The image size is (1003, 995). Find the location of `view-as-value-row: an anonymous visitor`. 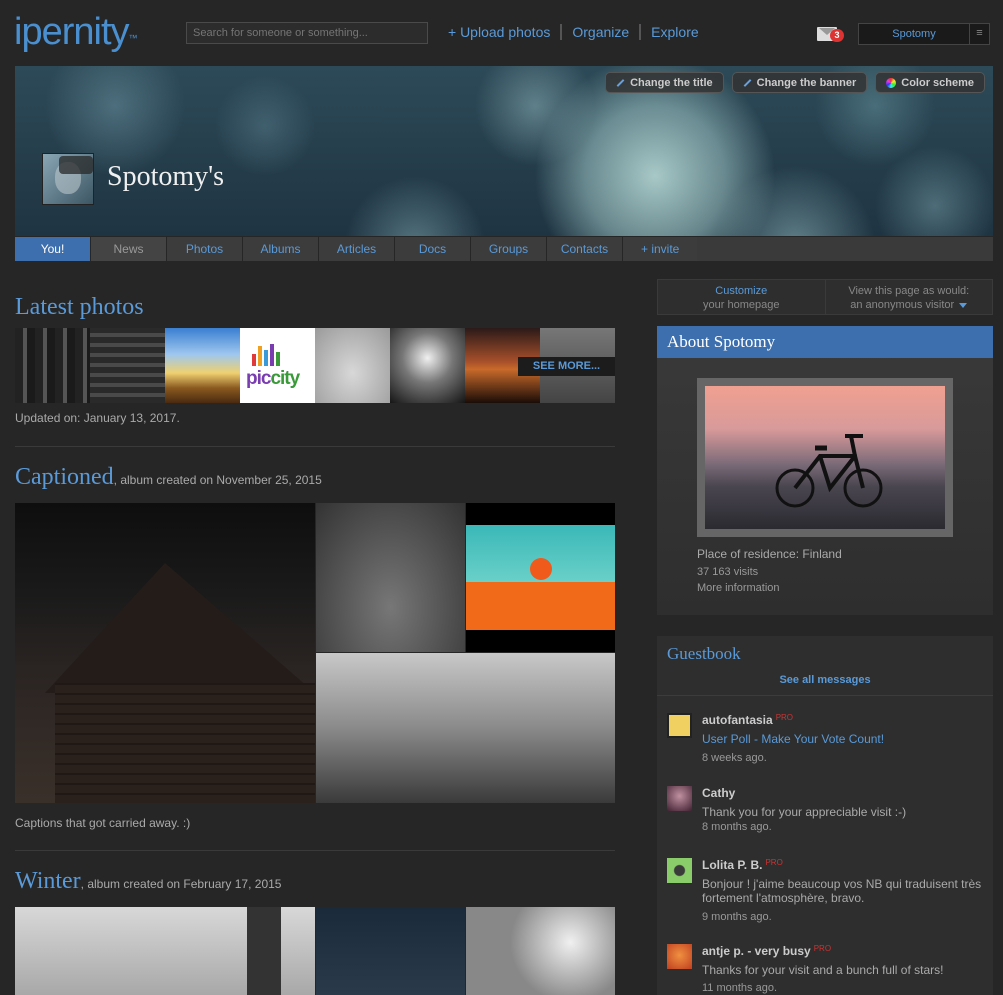

view-as-value-row: an anonymous visitor is located at coordinates (909, 305).